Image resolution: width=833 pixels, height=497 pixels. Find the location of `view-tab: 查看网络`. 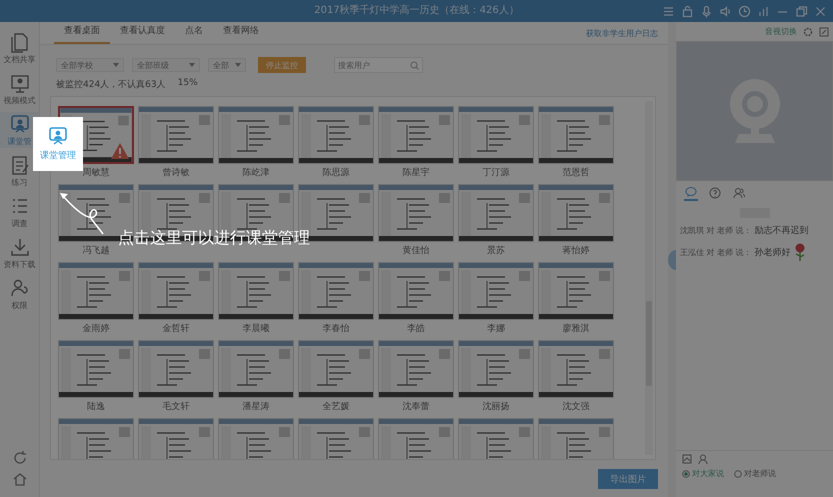

view-tab: 查看网络 is located at coordinates (241, 33).